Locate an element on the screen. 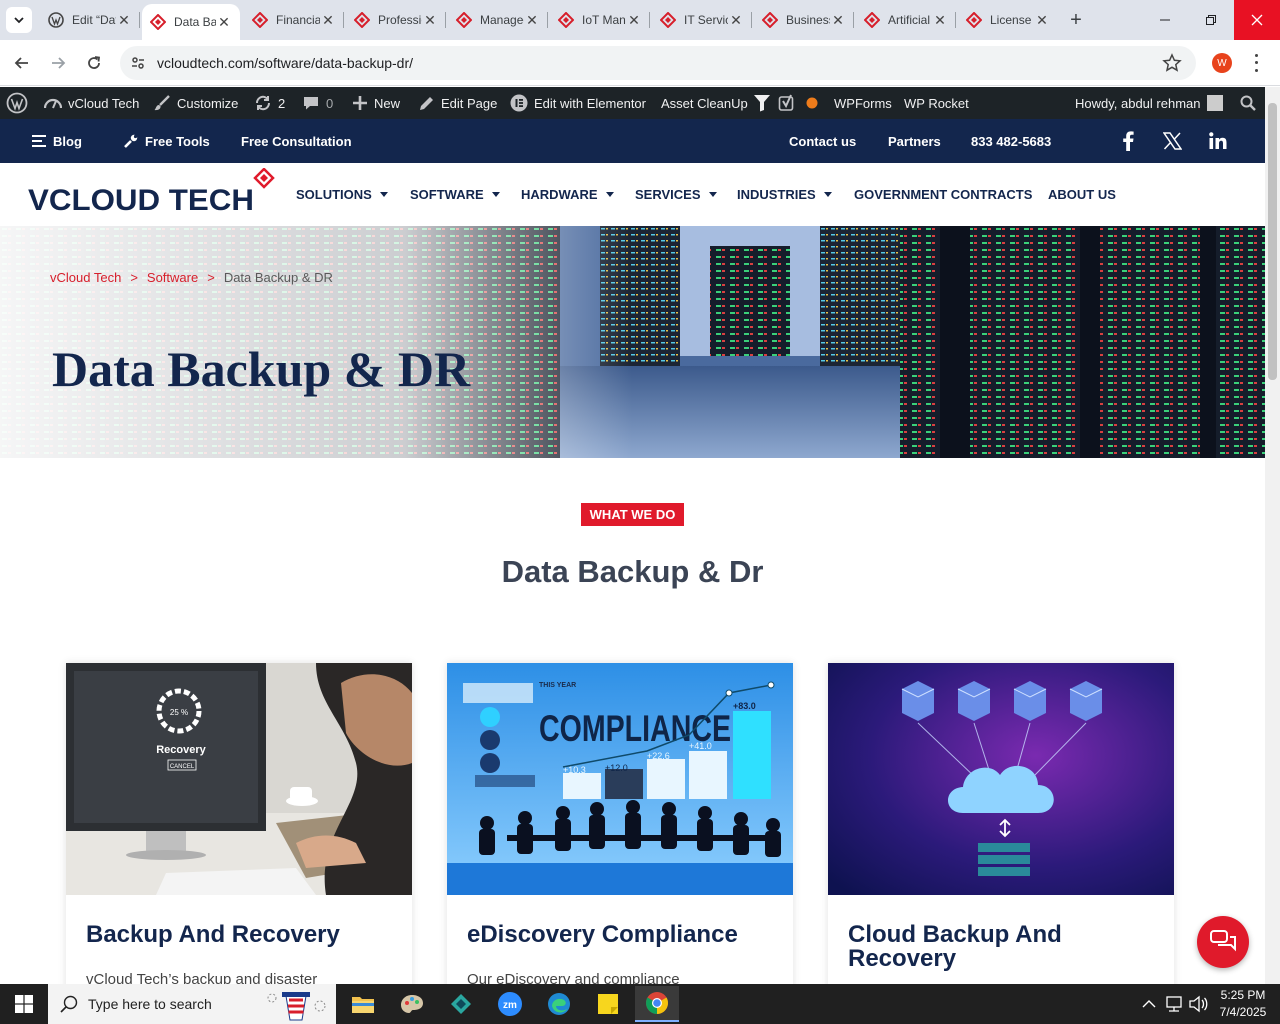 This screenshot has width=1280, height=1024. chat-widget-button is located at coordinates (1223, 942).